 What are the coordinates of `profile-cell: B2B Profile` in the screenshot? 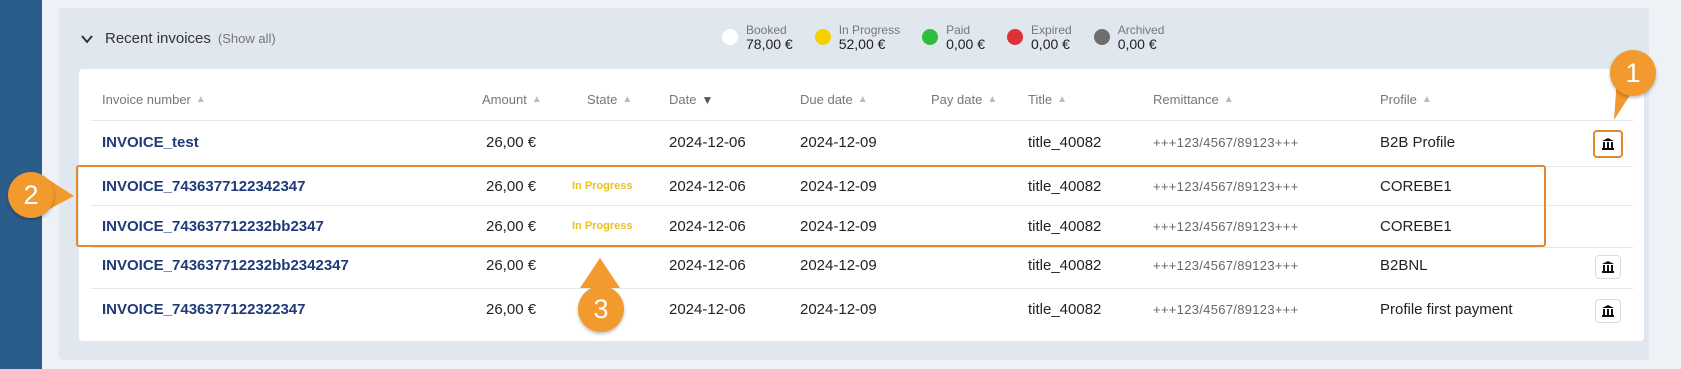 It's located at (1418, 142).